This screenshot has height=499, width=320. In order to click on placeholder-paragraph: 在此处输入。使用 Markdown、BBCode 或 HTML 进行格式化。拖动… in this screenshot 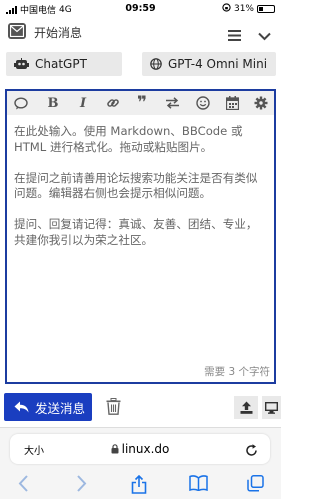, I will do `click(128, 139)`.